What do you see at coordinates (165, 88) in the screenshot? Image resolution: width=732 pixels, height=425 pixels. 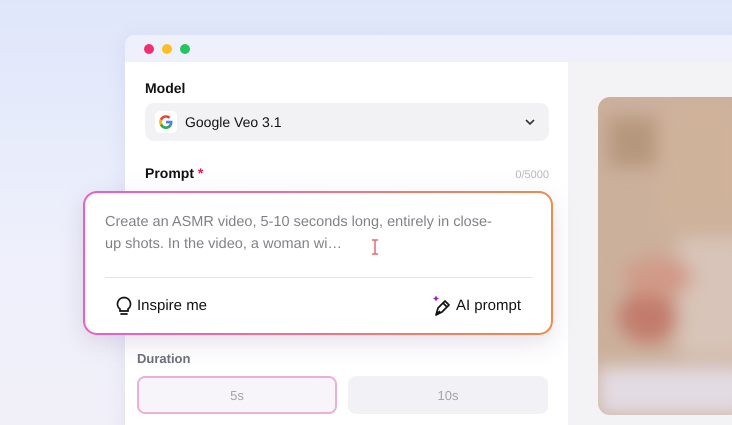 I see `model-label: Model` at bounding box center [165, 88].